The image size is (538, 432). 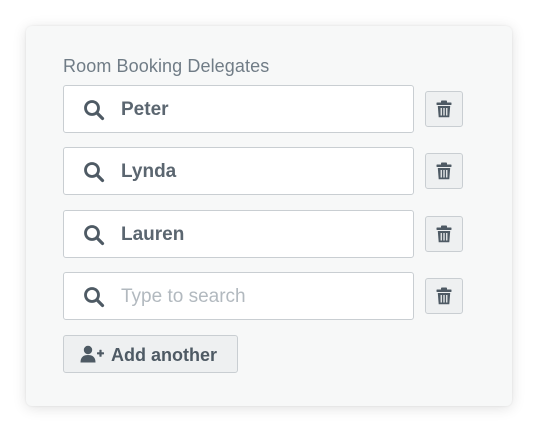 I want to click on search-placeholder: Type to search, so click(x=183, y=296).